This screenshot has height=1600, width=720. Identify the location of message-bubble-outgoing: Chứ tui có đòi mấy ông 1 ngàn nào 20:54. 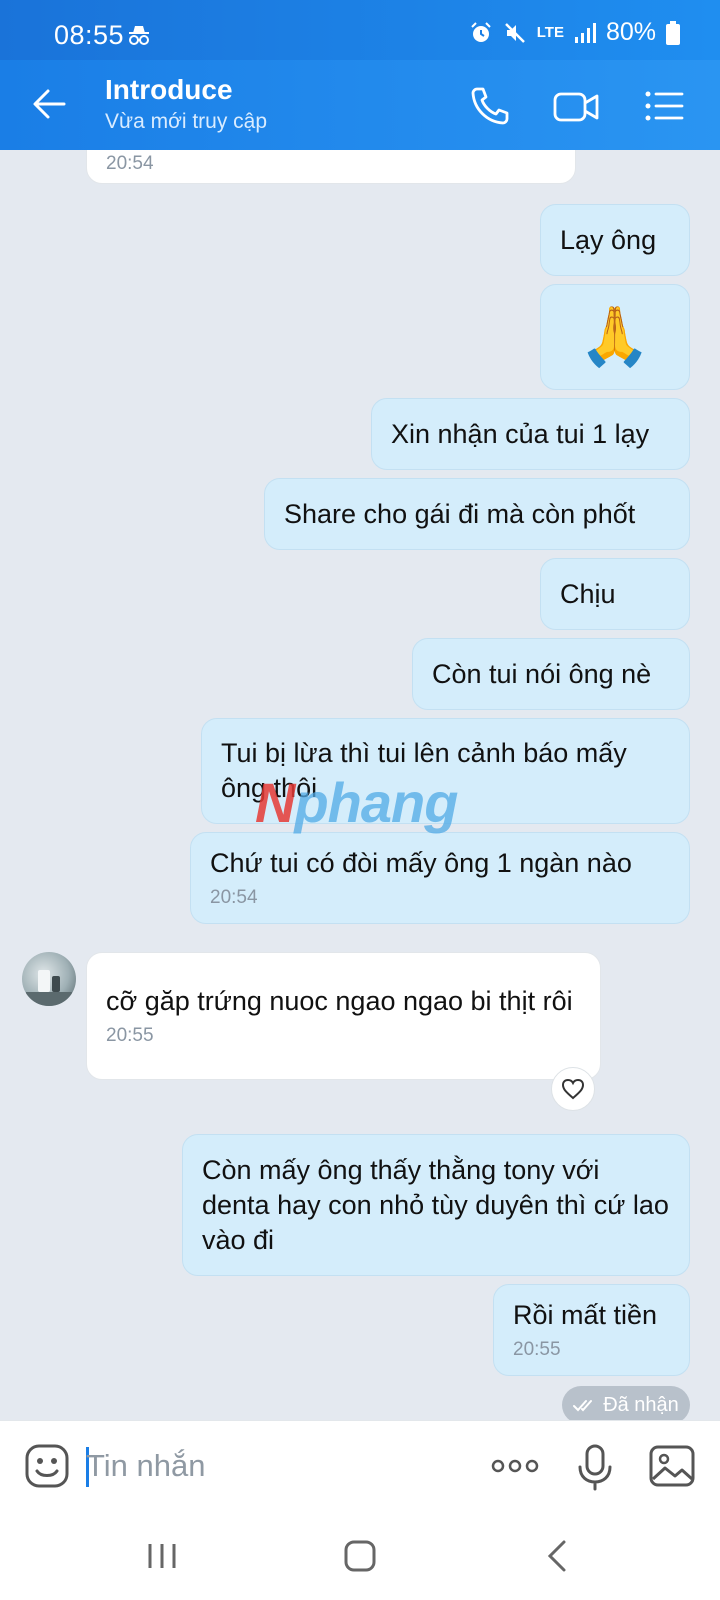
(440, 878).